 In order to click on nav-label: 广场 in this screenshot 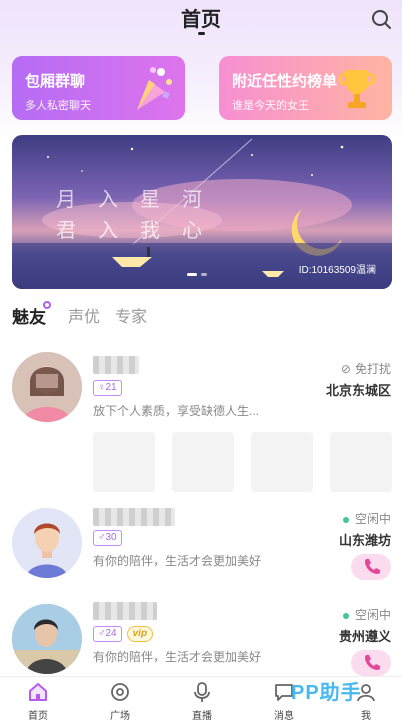, I will do `click(120, 715)`.